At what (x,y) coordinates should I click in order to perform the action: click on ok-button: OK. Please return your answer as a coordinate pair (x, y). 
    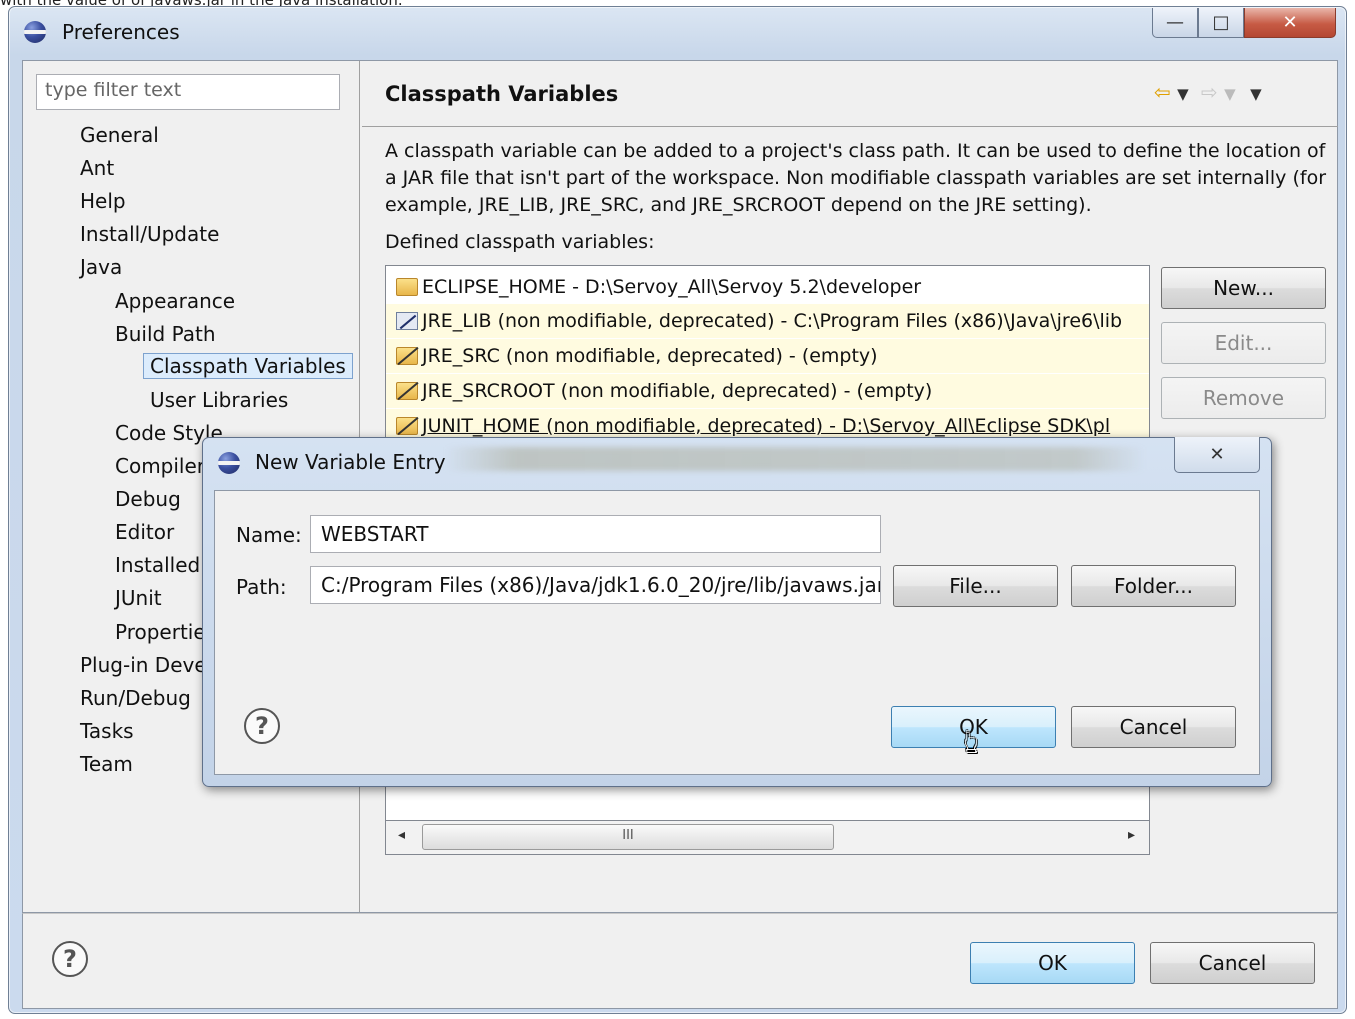
    Looking at the image, I should click on (1052, 963).